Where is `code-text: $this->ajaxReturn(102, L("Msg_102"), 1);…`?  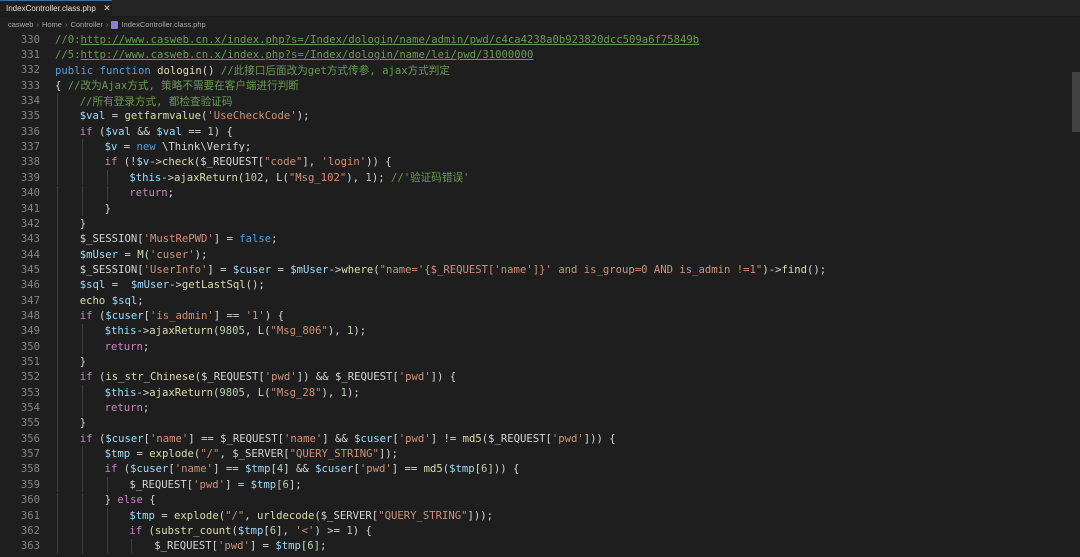
code-text: $this->ajaxReturn(102, L("Msg_102"), 1);… is located at coordinates (299, 177).